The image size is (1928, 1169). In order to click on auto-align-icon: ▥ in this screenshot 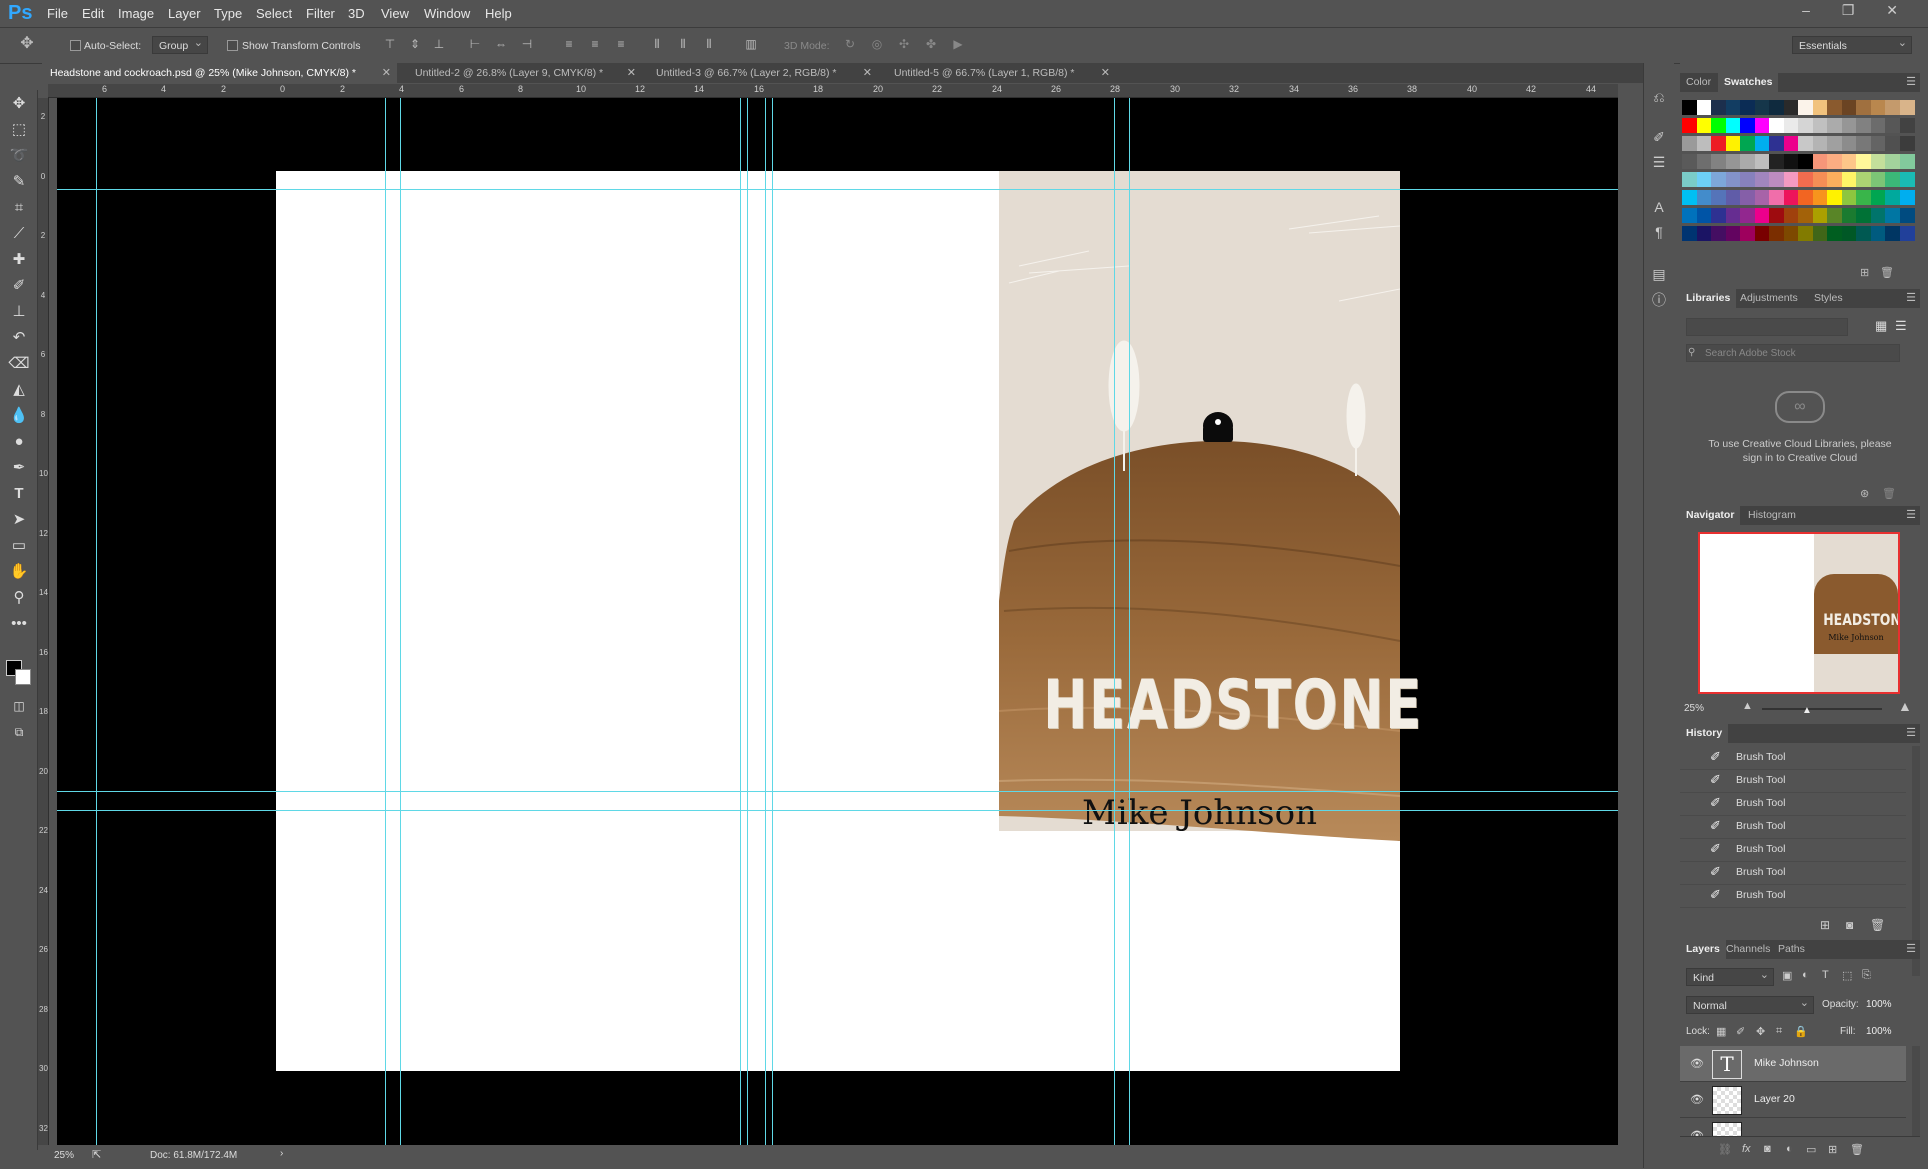, I will do `click(751, 44)`.